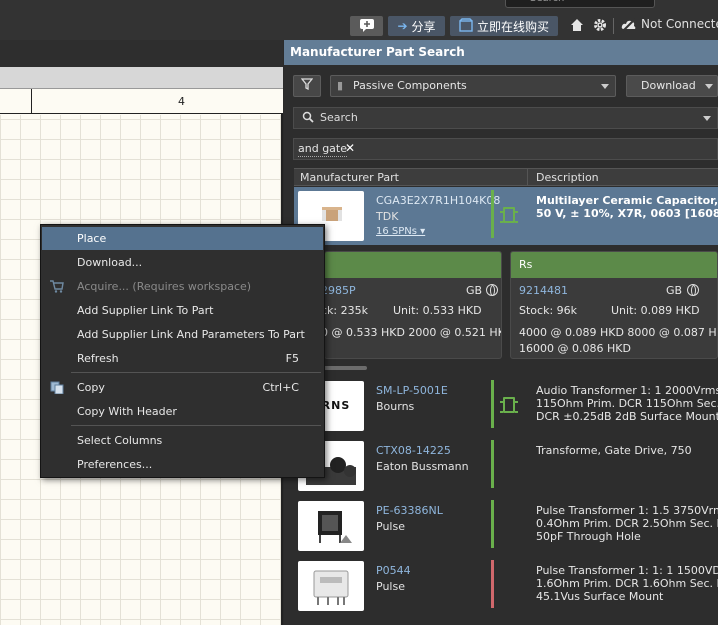 The width and height of the screenshot is (718, 625). Describe the element at coordinates (627, 523) in the screenshot. I see `description-line: 0.4Ohm Prim. DCR 2.5Ohm Sec. DCR` at that location.